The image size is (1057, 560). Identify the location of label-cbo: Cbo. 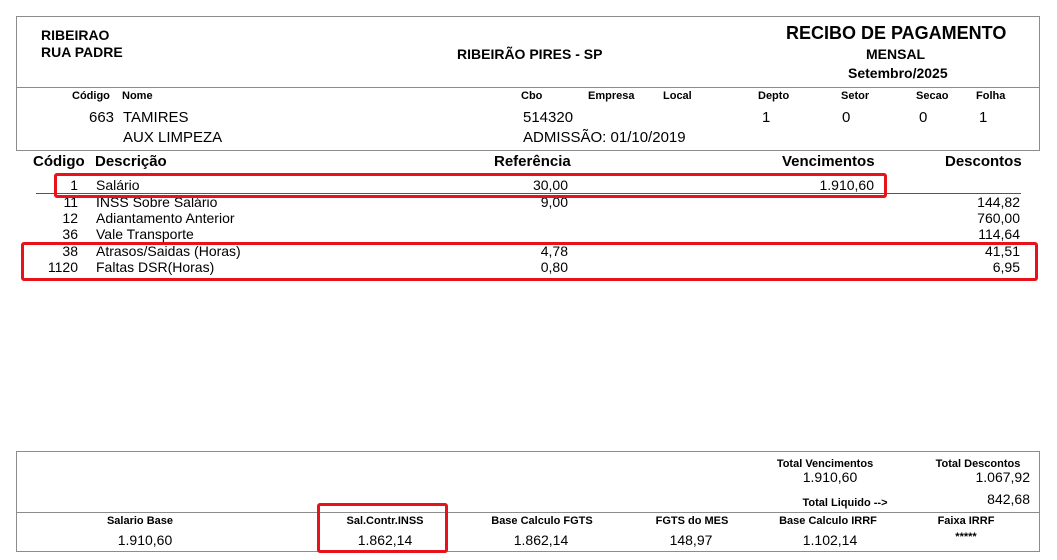
(532, 96).